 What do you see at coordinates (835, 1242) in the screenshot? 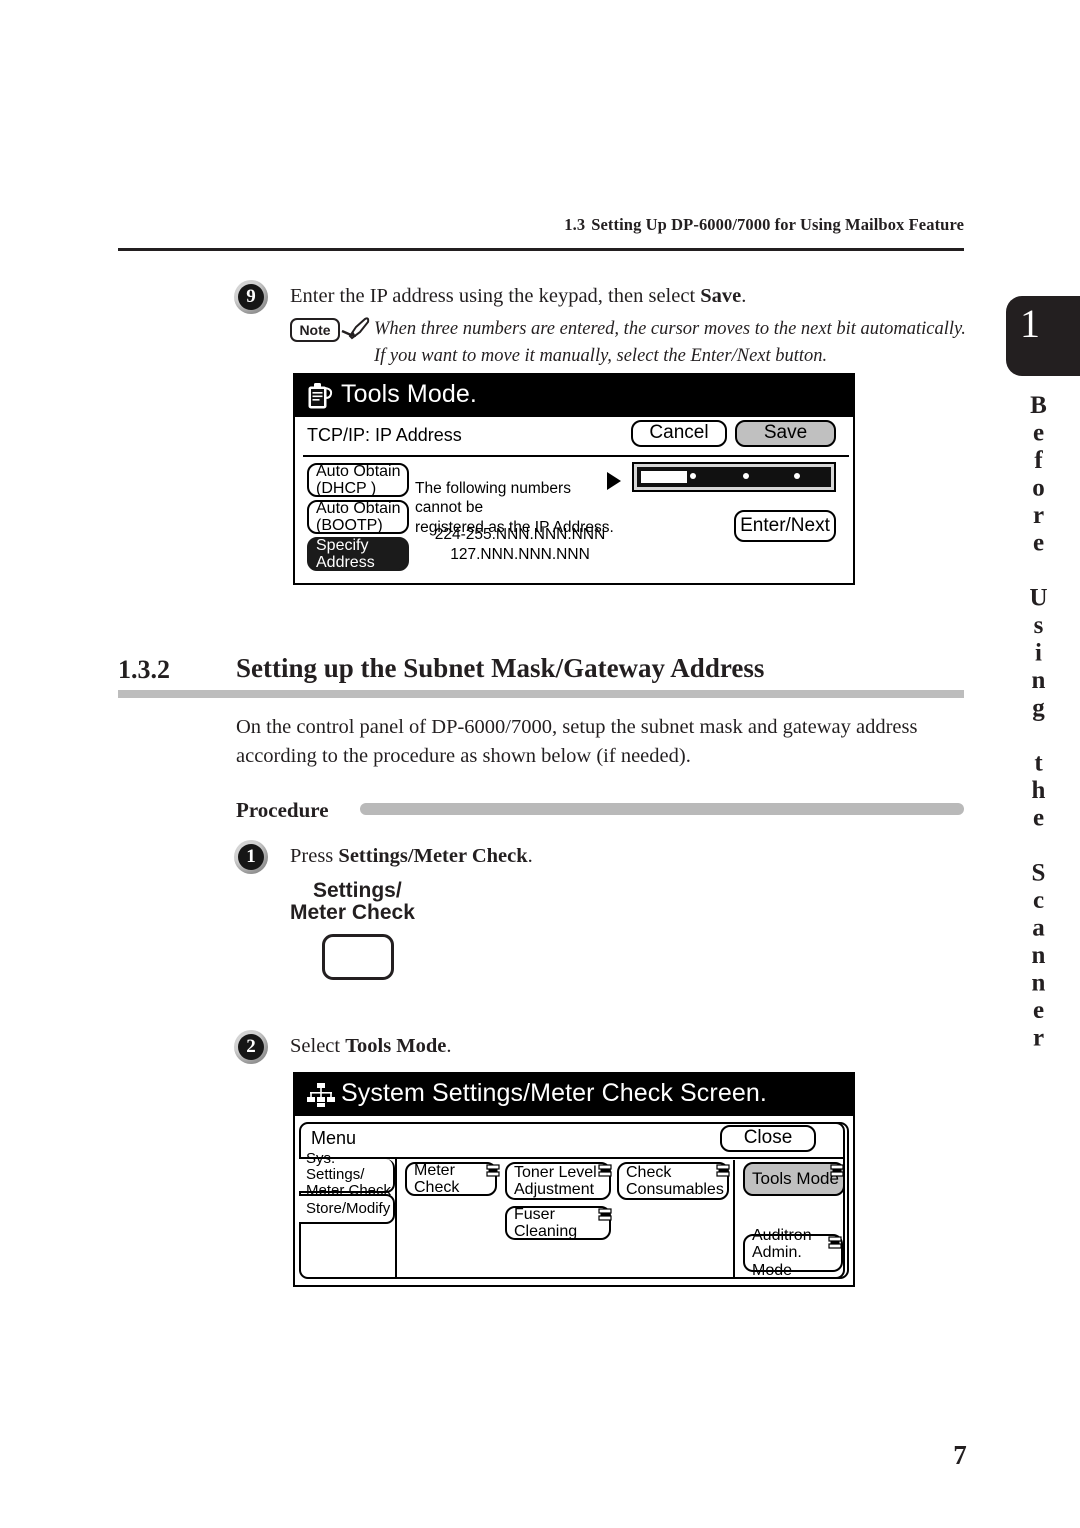
I see `auditron-key-icon` at bounding box center [835, 1242].